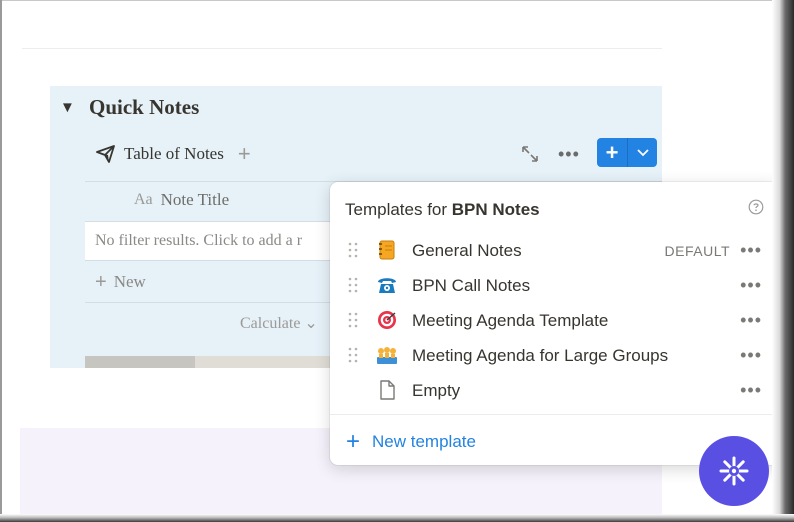 The width and height of the screenshot is (794, 522). Describe the element at coordinates (467, 250) in the screenshot. I see `template-label: General Notes` at that location.